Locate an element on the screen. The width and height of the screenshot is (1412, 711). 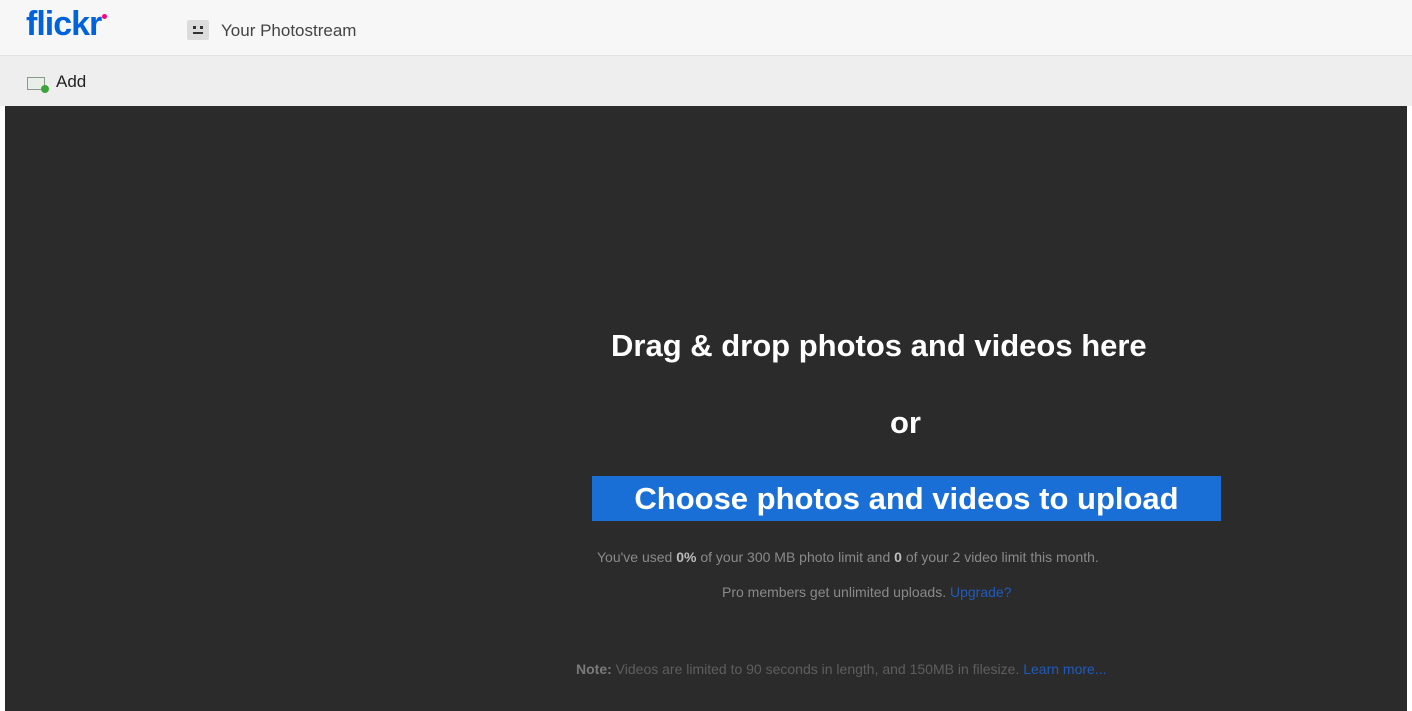
usage-prefix: You've used is located at coordinates (637, 557).